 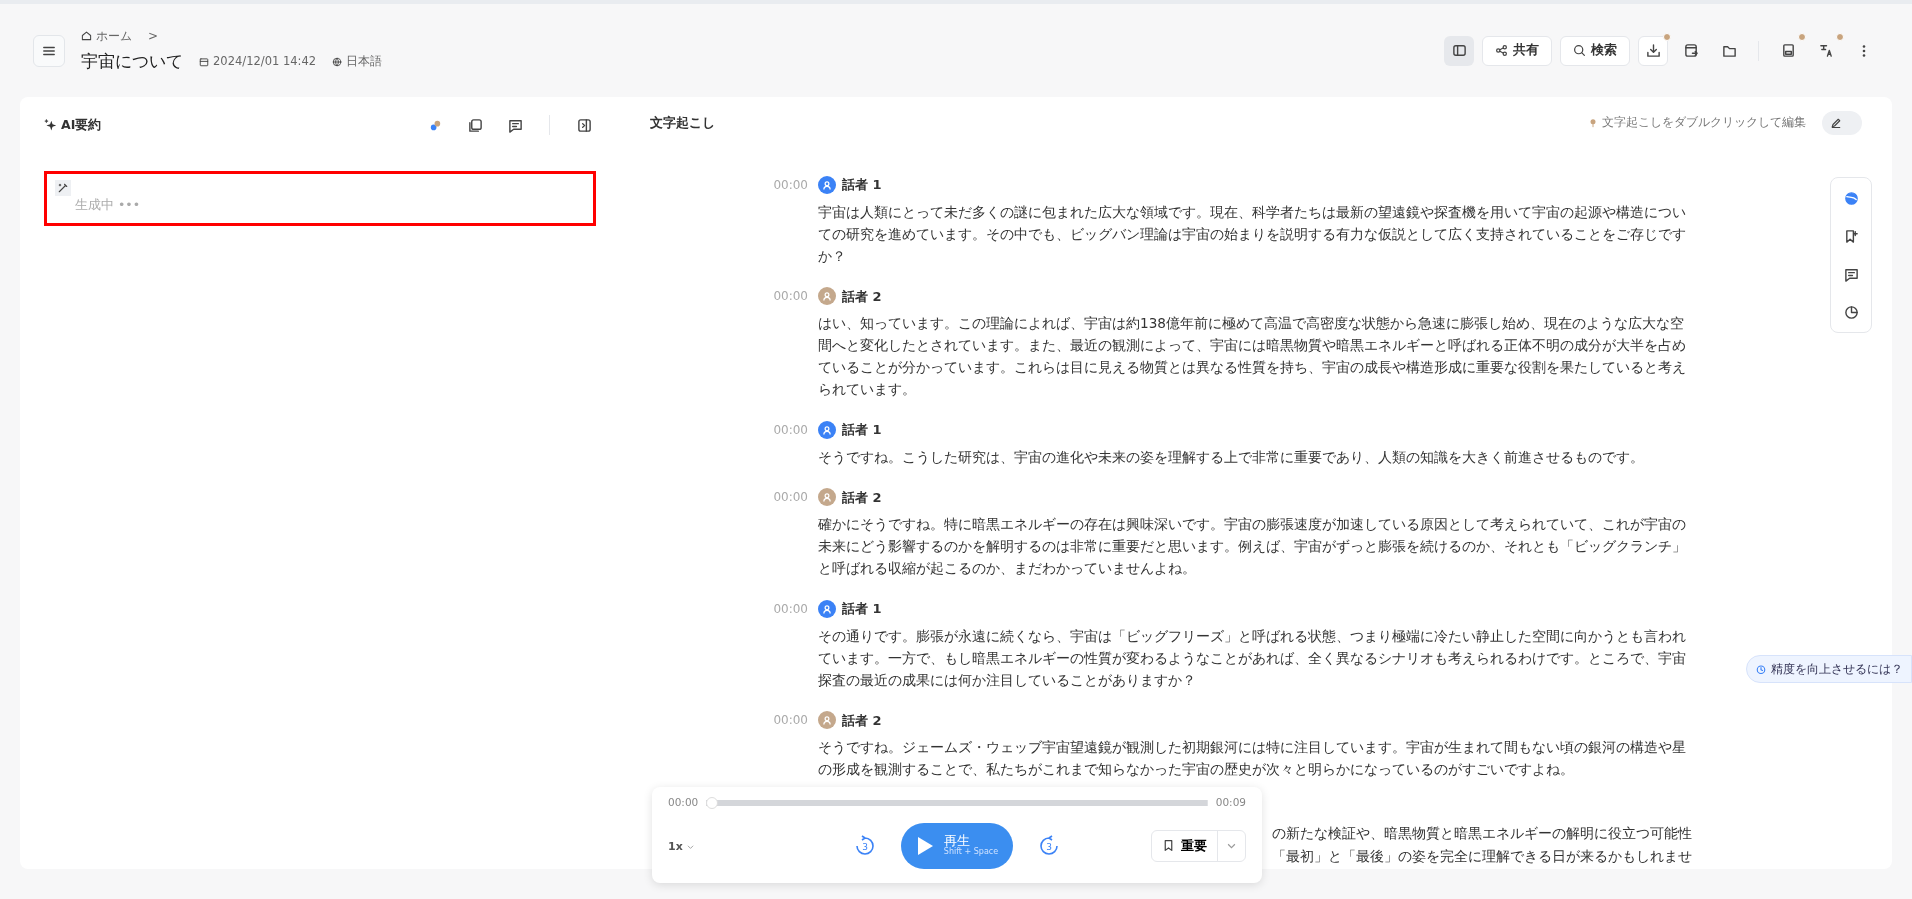 What do you see at coordinates (681, 847) in the screenshot?
I see `speed-button: 1x` at bounding box center [681, 847].